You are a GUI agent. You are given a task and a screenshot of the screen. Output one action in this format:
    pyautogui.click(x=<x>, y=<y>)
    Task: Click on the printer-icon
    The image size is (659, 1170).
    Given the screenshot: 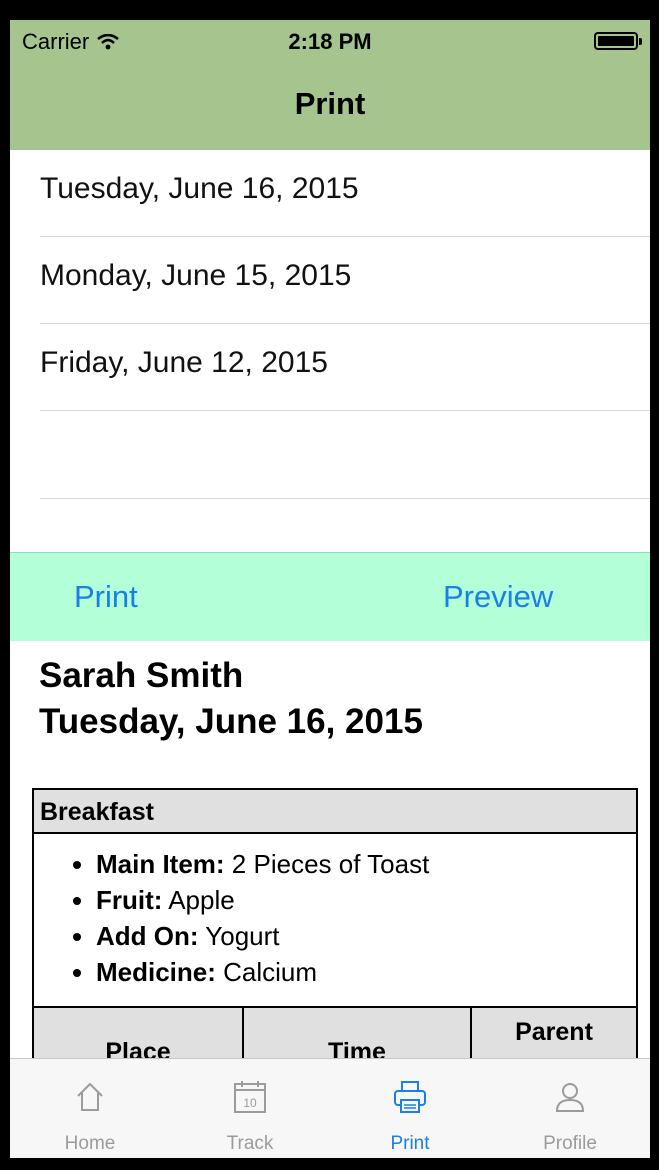 What is the action you would take?
    pyautogui.click(x=410, y=1097)
    